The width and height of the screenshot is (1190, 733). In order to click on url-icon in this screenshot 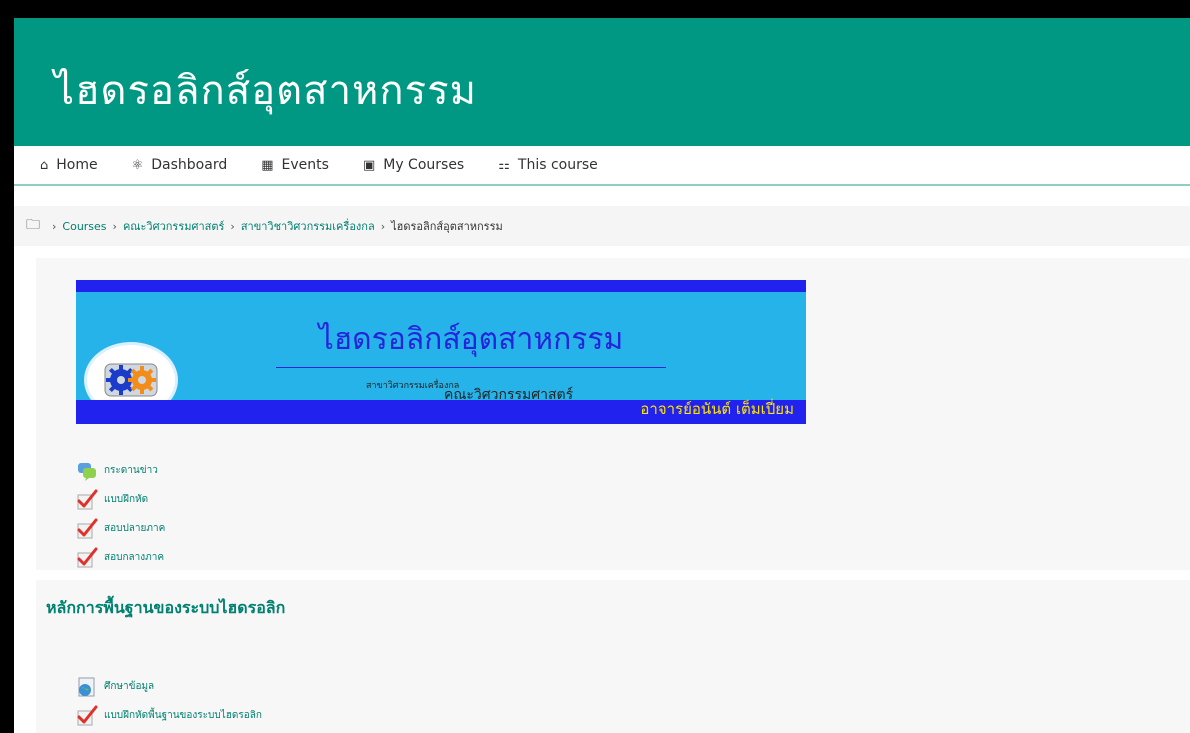, I will do `click(86, 686)`.